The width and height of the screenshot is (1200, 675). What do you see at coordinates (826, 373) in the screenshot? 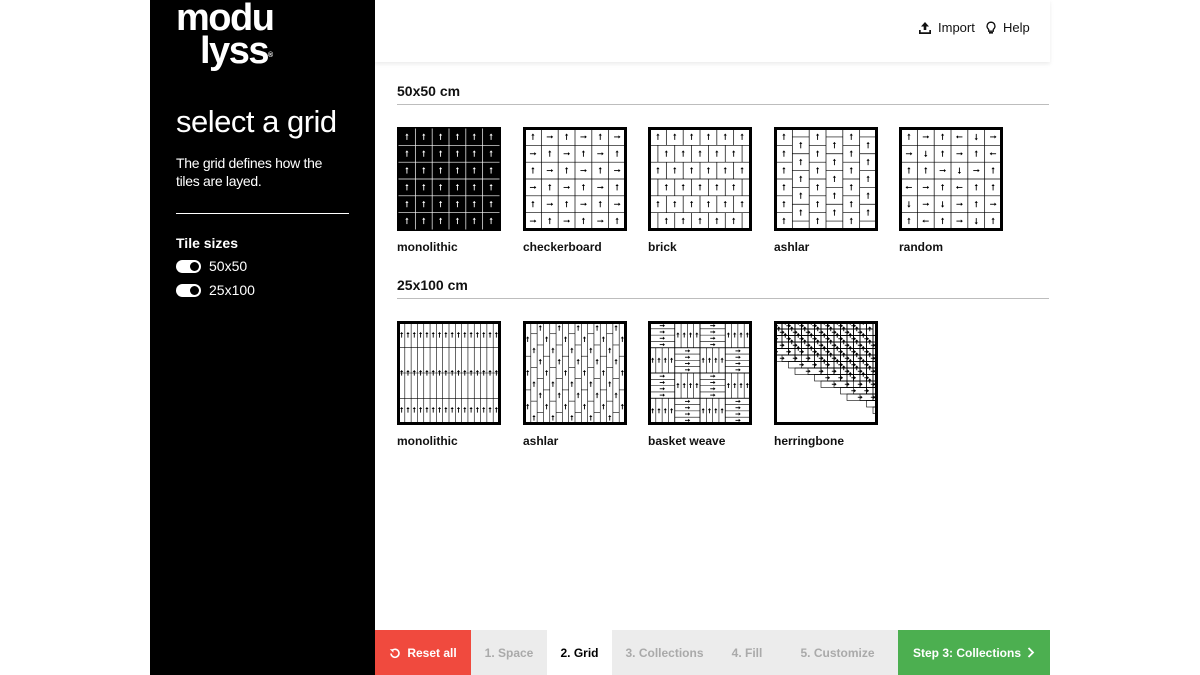
I see `herringbone-preview` at bounding box center [826, 373].